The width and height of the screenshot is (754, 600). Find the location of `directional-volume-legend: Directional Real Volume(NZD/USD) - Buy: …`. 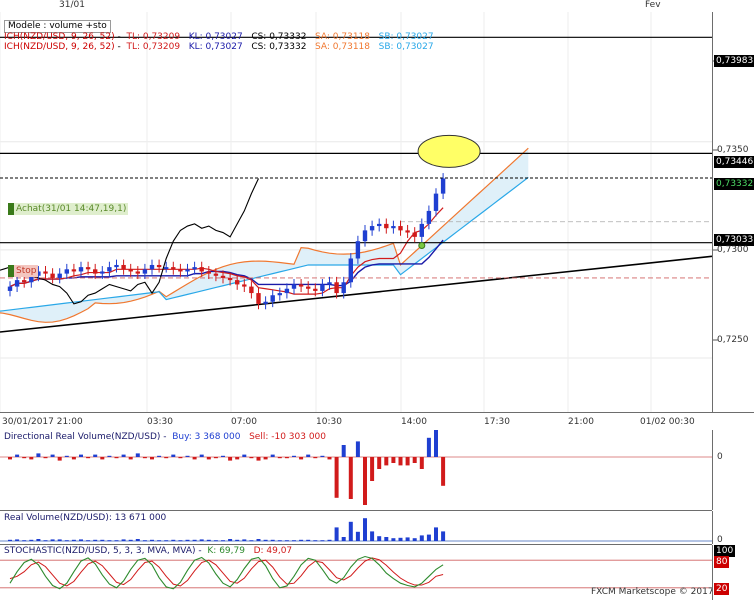

directional-volume-legend: Directional Real Volume(NZD/USD) - Buy: … is located at coordinates (165, 437).